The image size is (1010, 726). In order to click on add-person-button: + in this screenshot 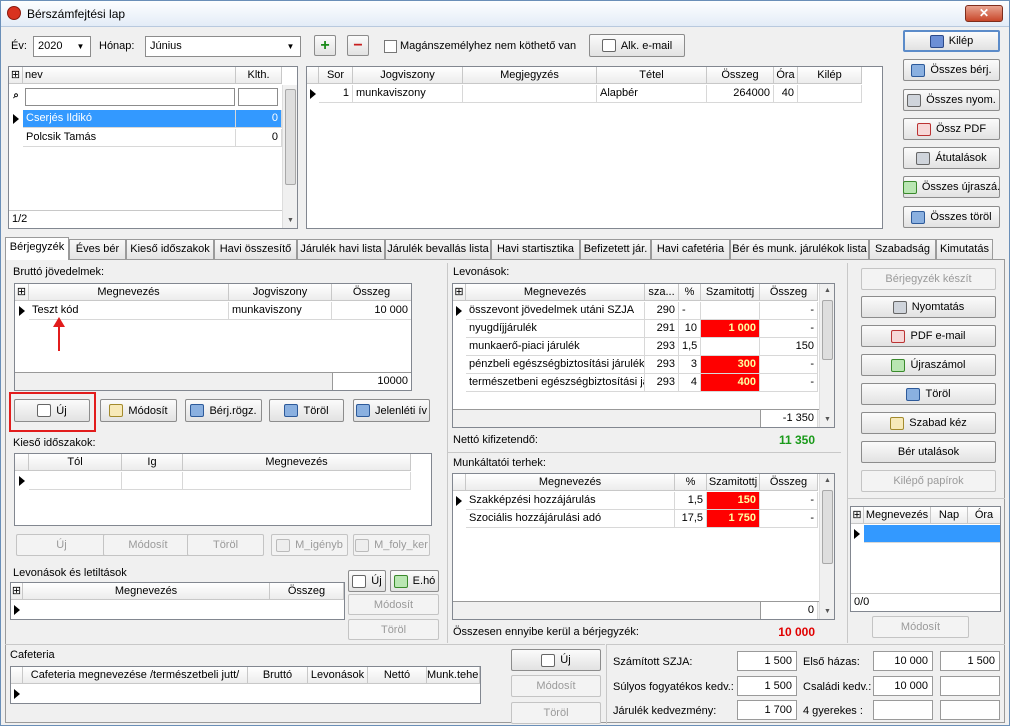, I will do `click(325, 45)`.